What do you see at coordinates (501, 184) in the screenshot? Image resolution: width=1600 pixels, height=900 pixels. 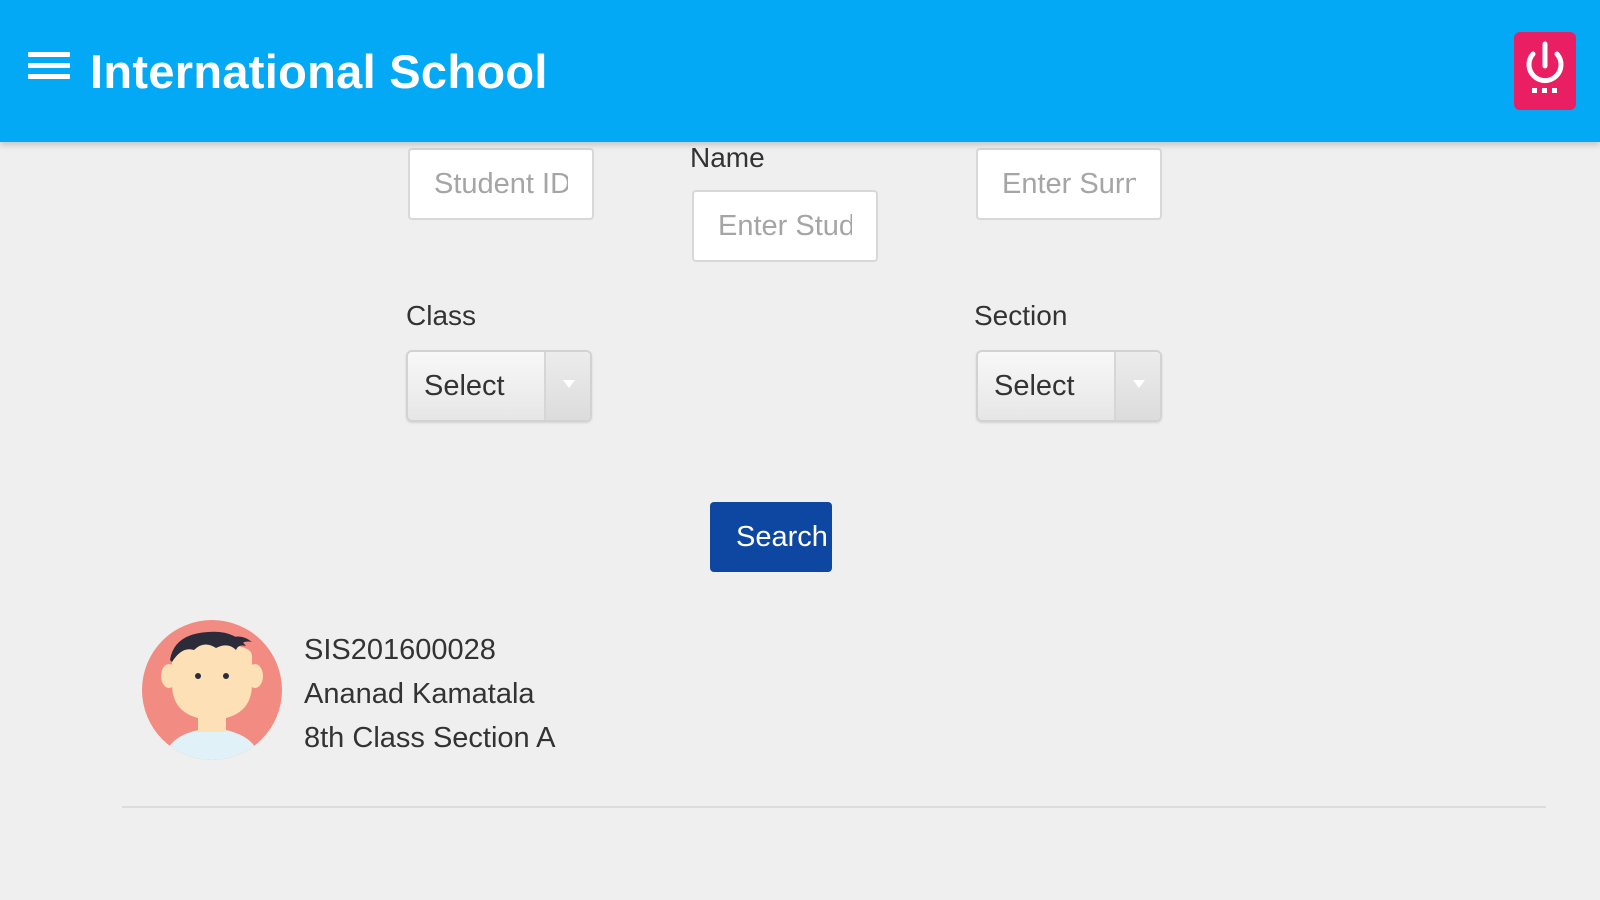 I see `student-id-input` at bounding box center [501, 184].